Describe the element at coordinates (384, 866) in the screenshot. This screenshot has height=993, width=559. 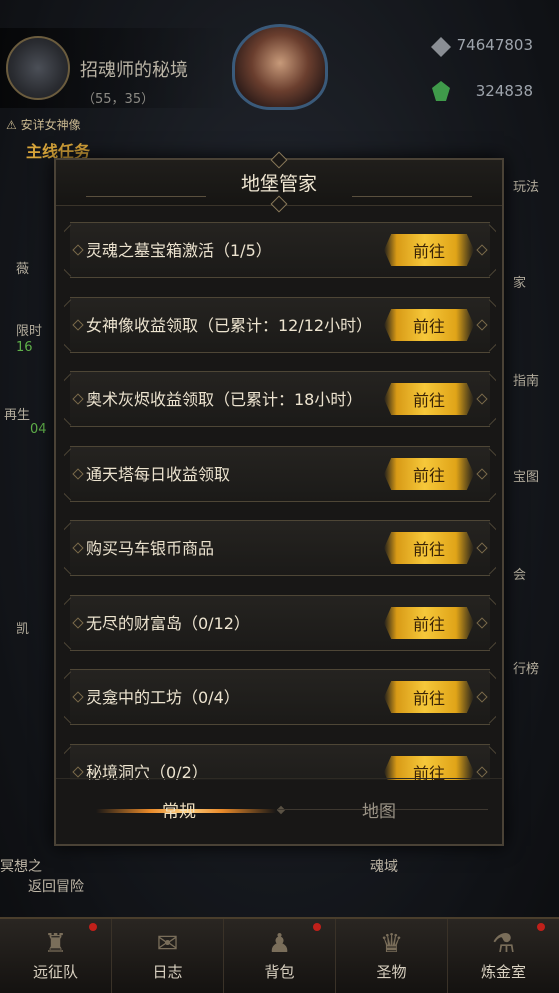
I see `soul-domain-label: 魂域` at that location.